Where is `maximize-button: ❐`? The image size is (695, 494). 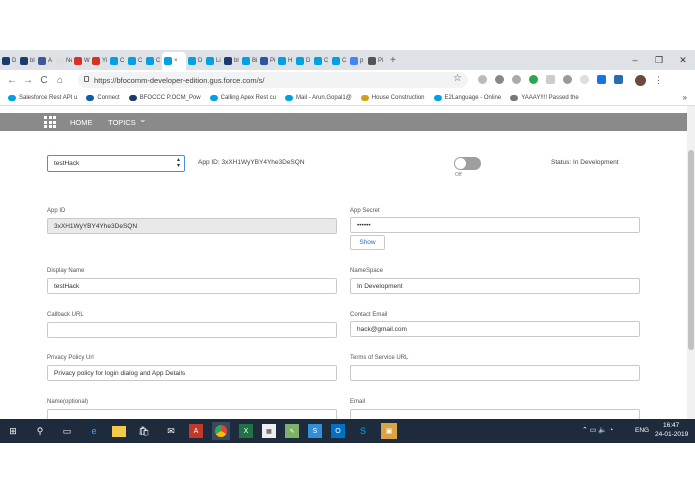
maximize-button: ❐ is located at coordinates (659, 60).